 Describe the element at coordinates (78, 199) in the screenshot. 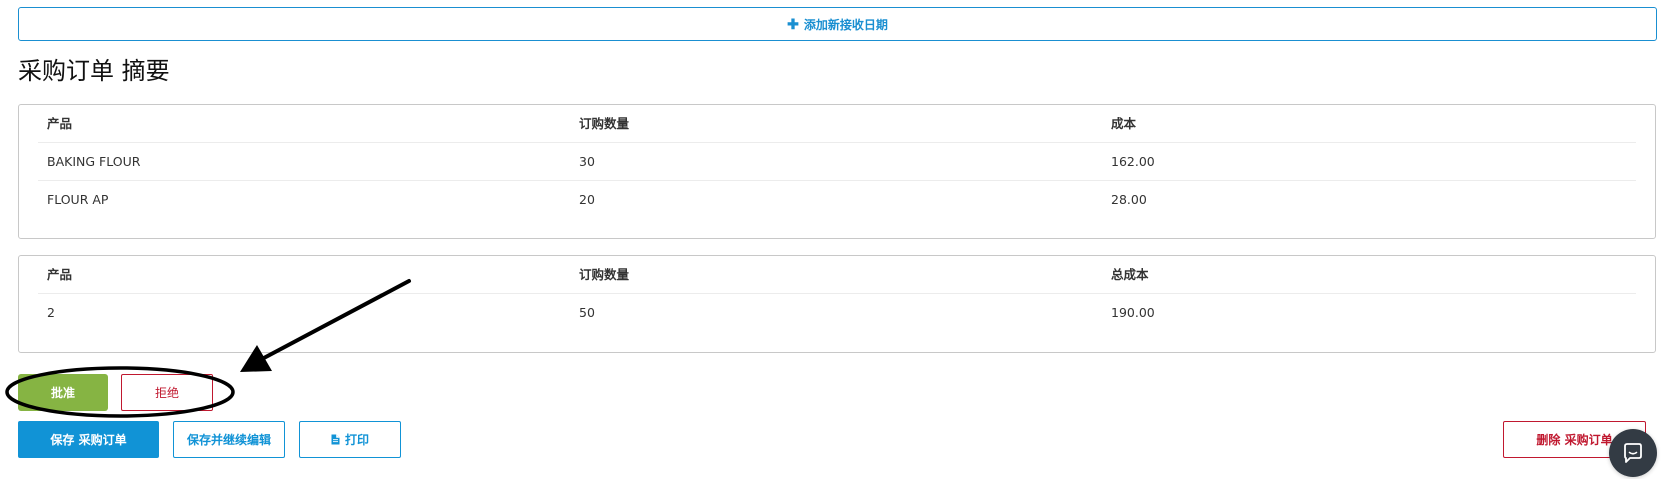

I see `product-cell: FLOUR AP` at that location.